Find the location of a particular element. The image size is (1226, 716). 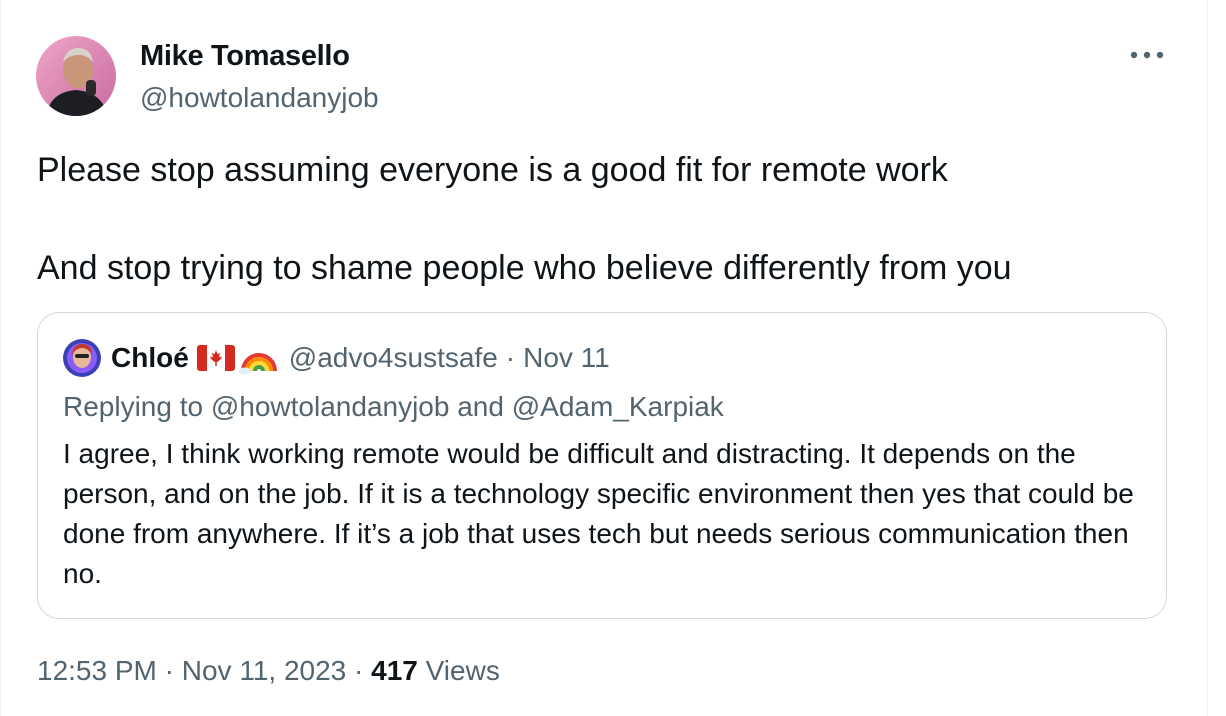

more-icon is located at coordinates (1147, 55).